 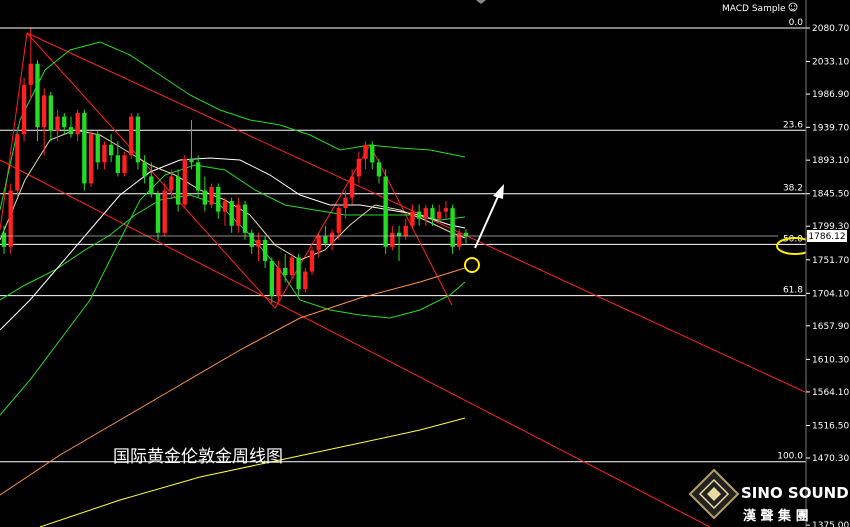 I want to click on y-tick-label: 1657.90, so click(x=830, y=327).